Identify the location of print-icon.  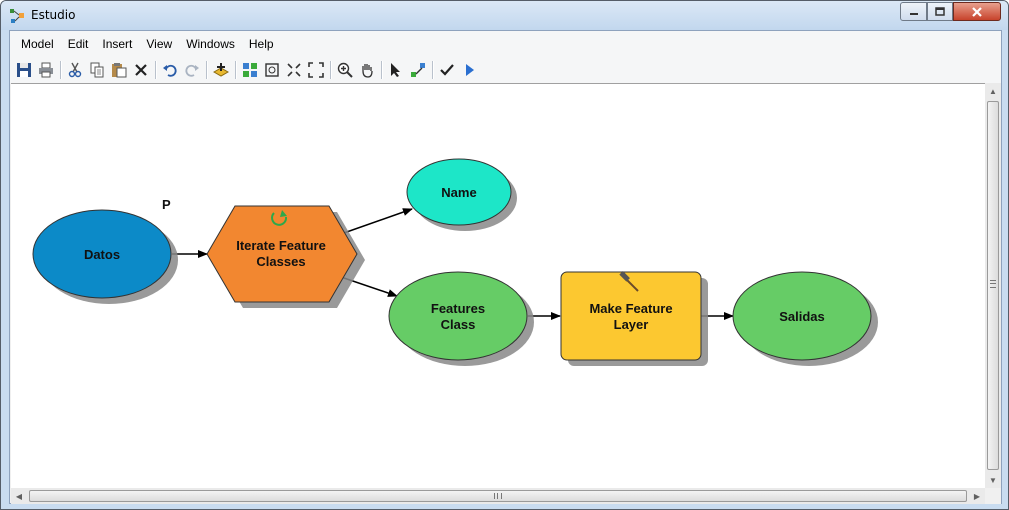
(46, 70).